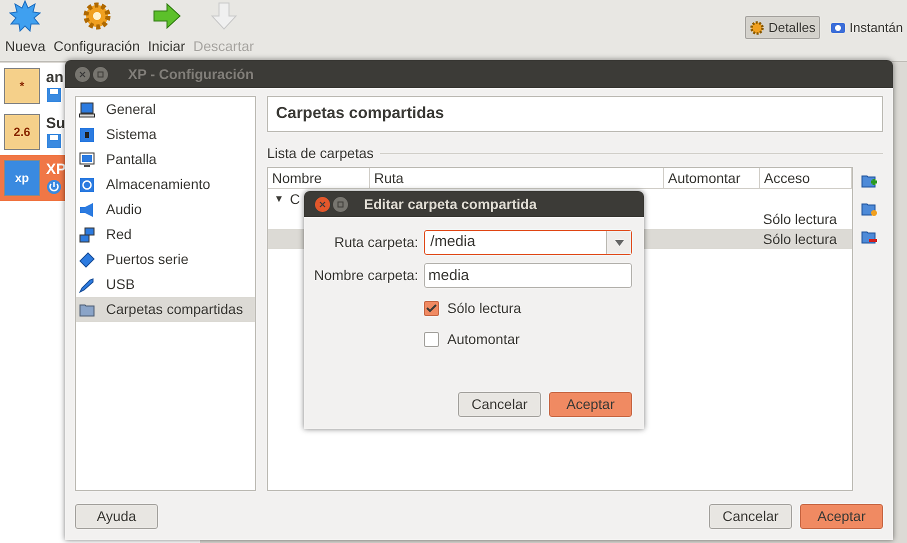  What do you see at coordinates (295, 199) in the screenshot?
I see `table-cell-text: C` at bounding box center [295, 199].